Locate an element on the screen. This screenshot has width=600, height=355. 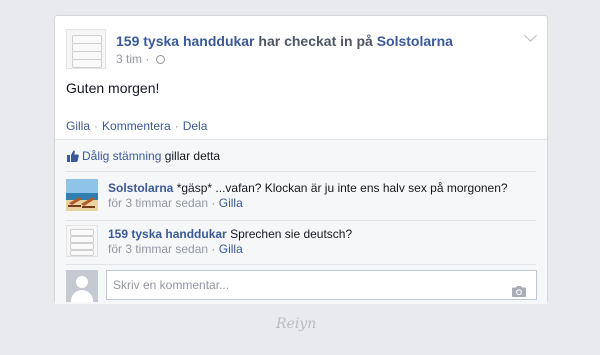
beach-chairs-avatar is located at coordinates (82, 195).